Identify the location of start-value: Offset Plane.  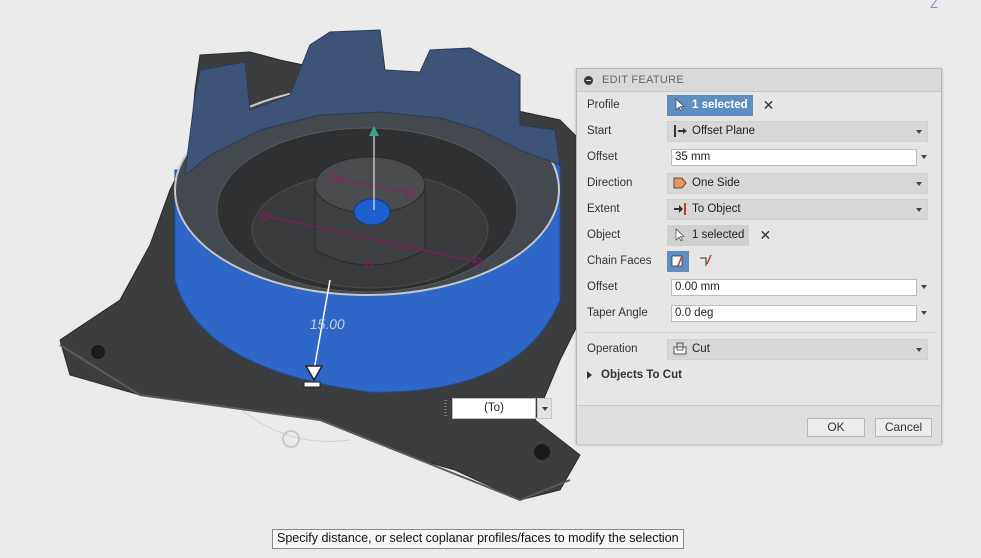
(724, 131).